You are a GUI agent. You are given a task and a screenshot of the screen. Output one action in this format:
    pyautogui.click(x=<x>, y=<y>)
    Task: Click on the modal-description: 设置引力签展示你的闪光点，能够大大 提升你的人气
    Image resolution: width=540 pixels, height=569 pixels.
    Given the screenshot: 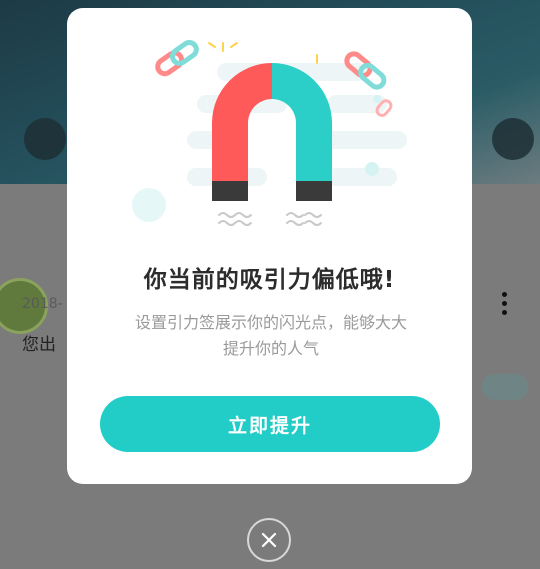 What is the action you would take?
    pyautogui.click(x=271, y=336)
    